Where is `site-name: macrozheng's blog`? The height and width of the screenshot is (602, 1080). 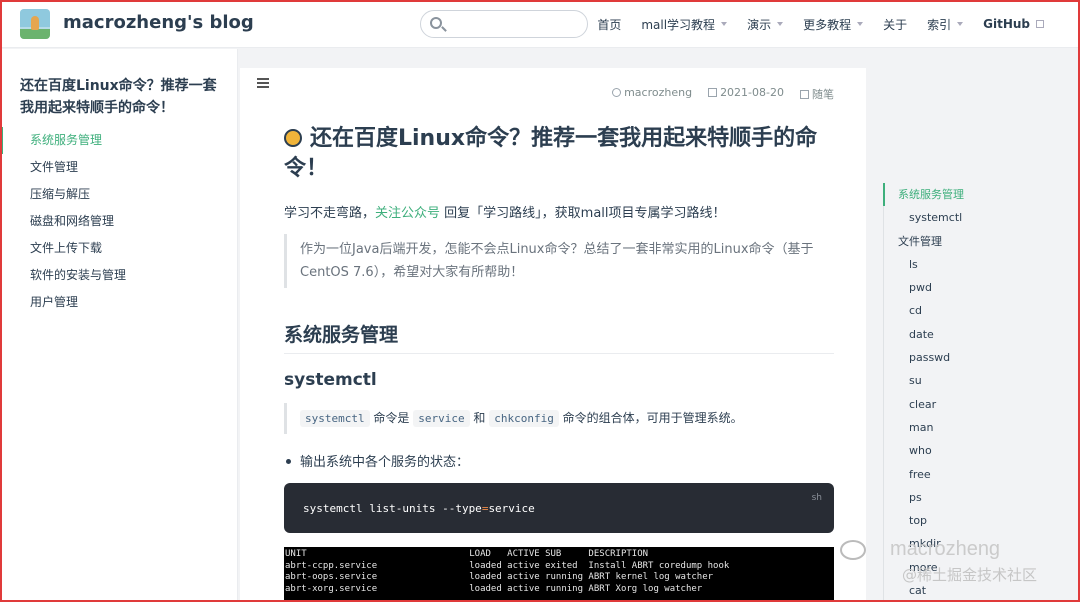 site-name: macrozheng's blog is located at coordinates (158, 22).